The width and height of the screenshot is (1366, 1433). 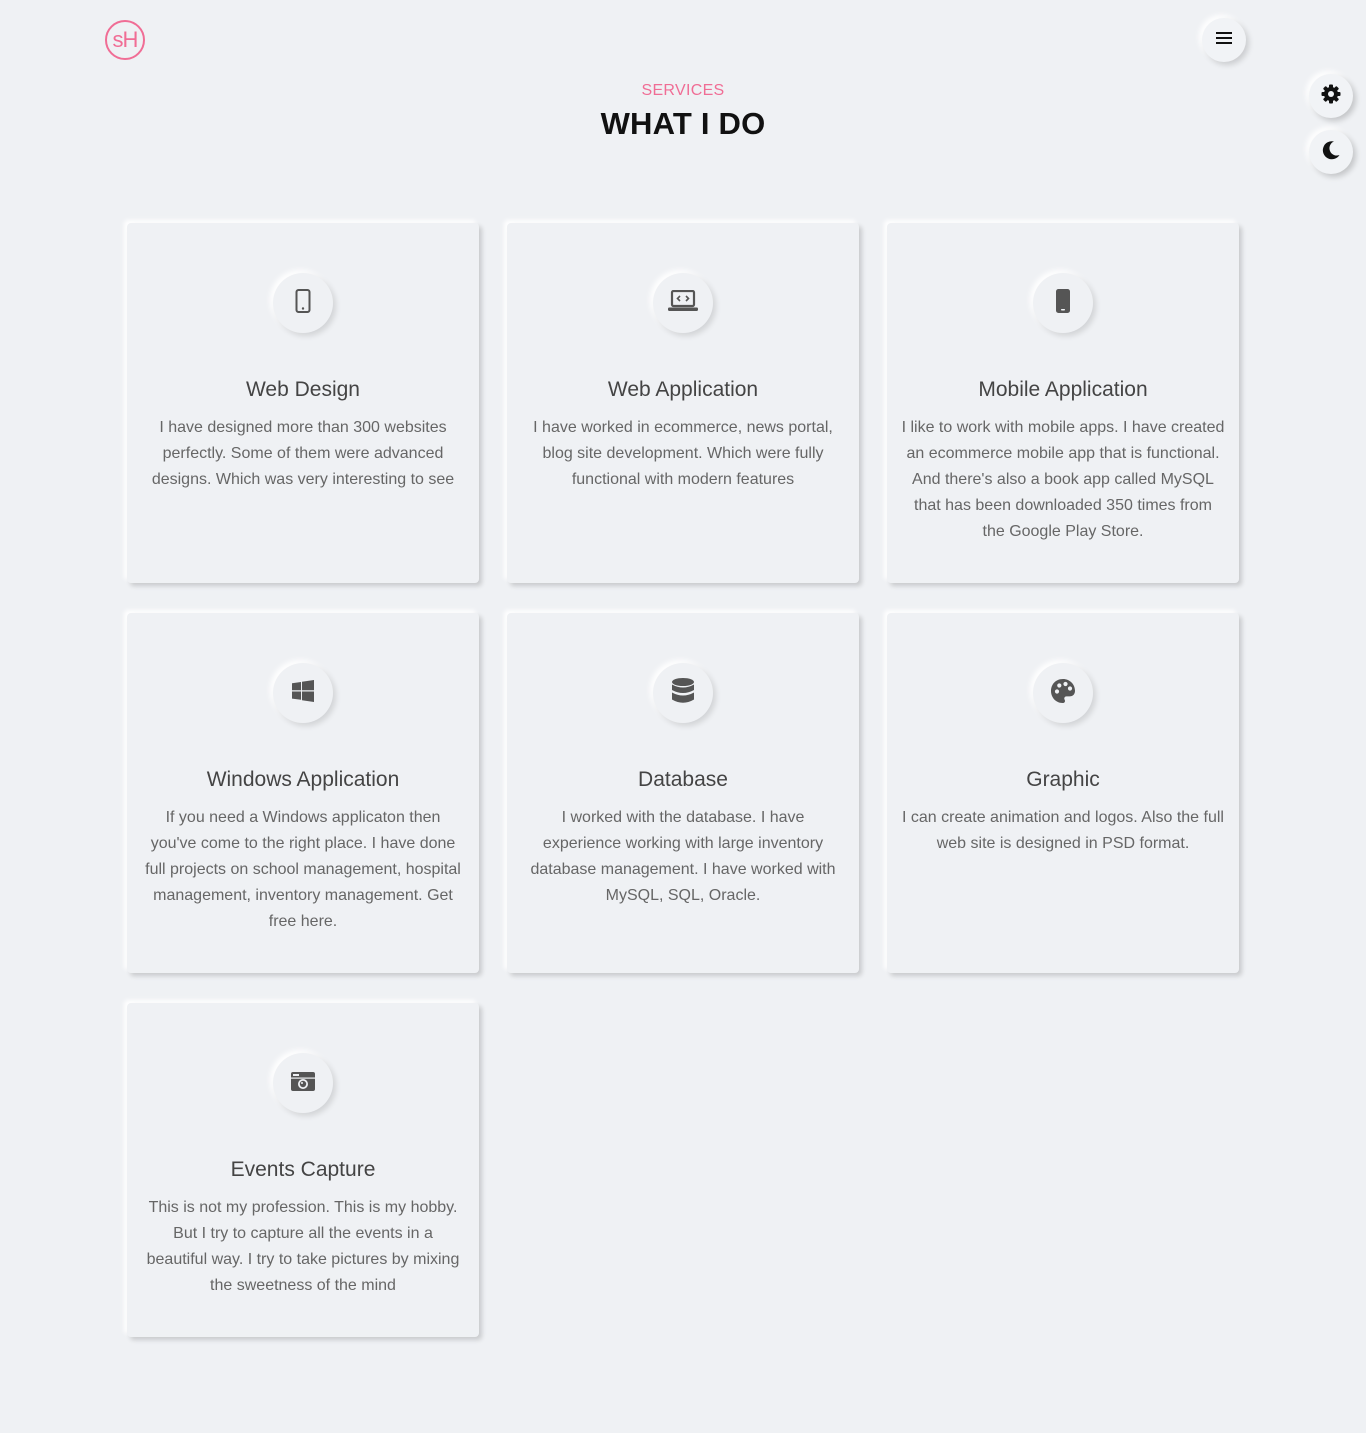 I want to click on service-title: Graphic, so click(x=1063, y=779).